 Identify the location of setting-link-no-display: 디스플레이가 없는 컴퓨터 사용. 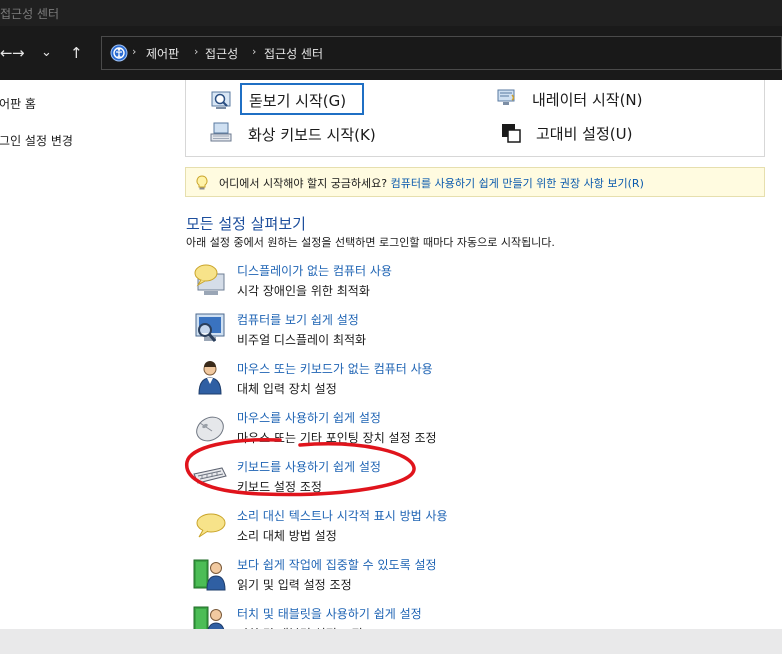
(314, 270).